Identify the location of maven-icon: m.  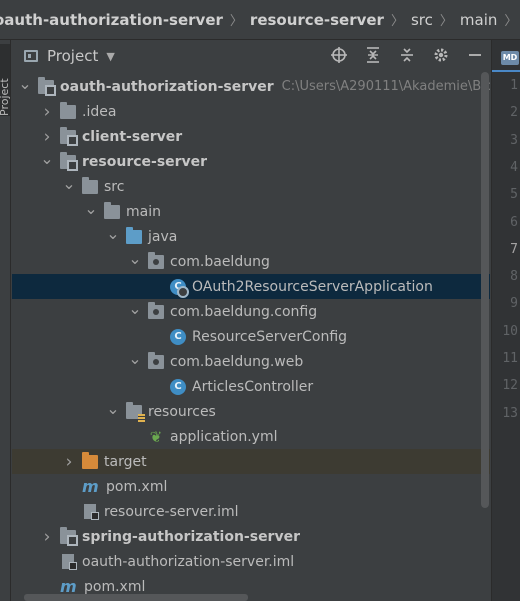
(68, 586).